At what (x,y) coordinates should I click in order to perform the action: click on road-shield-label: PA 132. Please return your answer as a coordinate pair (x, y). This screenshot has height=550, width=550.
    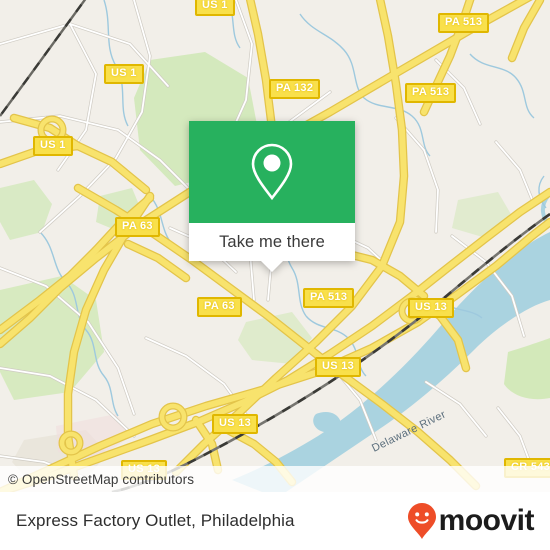
    Looking at the image, I should click on (295, 88).